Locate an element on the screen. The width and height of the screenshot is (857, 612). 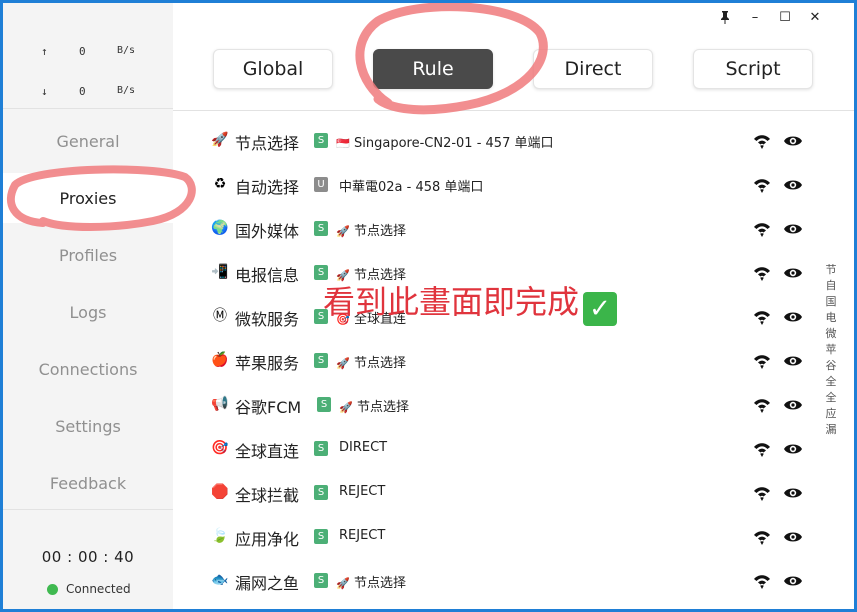
selected-proxy: 🇸🇬 Singapore-CN2-01 - 457 单端口 is located at coordinates (444, 141).